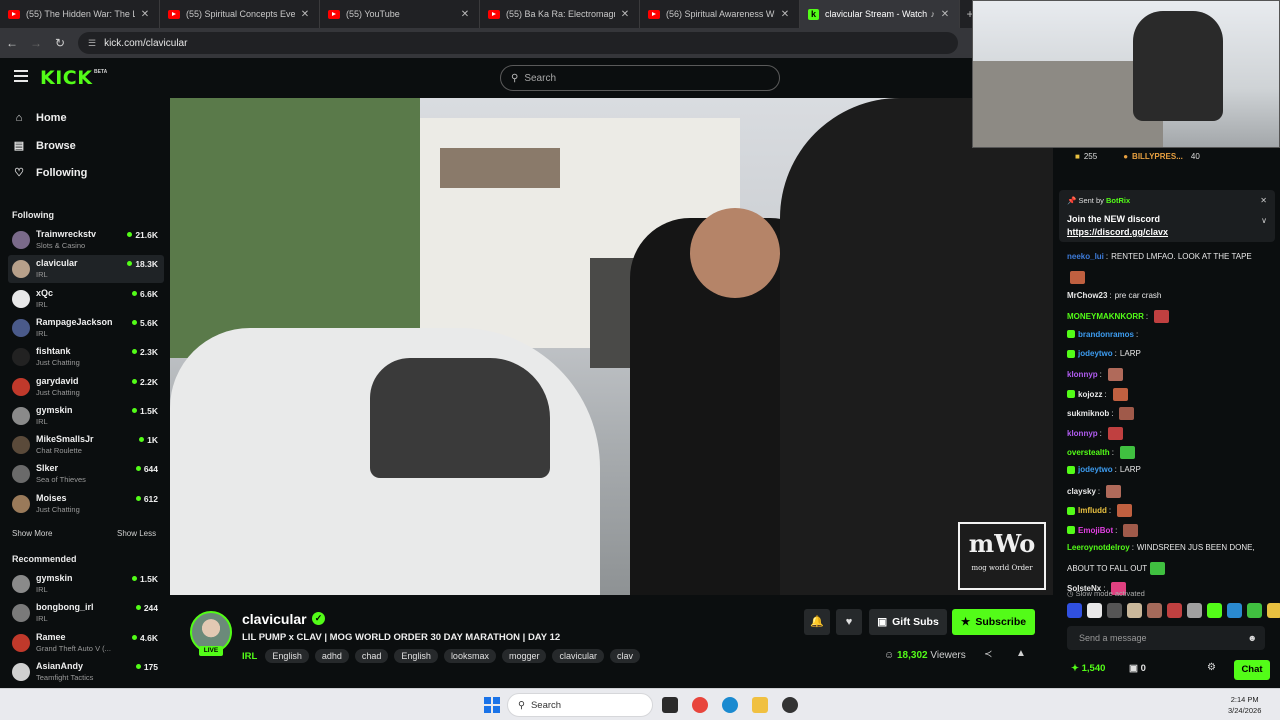 This screenshot has height=720, width=1280. I want to click on chat-message: neeko_lui: RENTED LMFAO. LOOK AT THE TAPE, so click(1159, 256).